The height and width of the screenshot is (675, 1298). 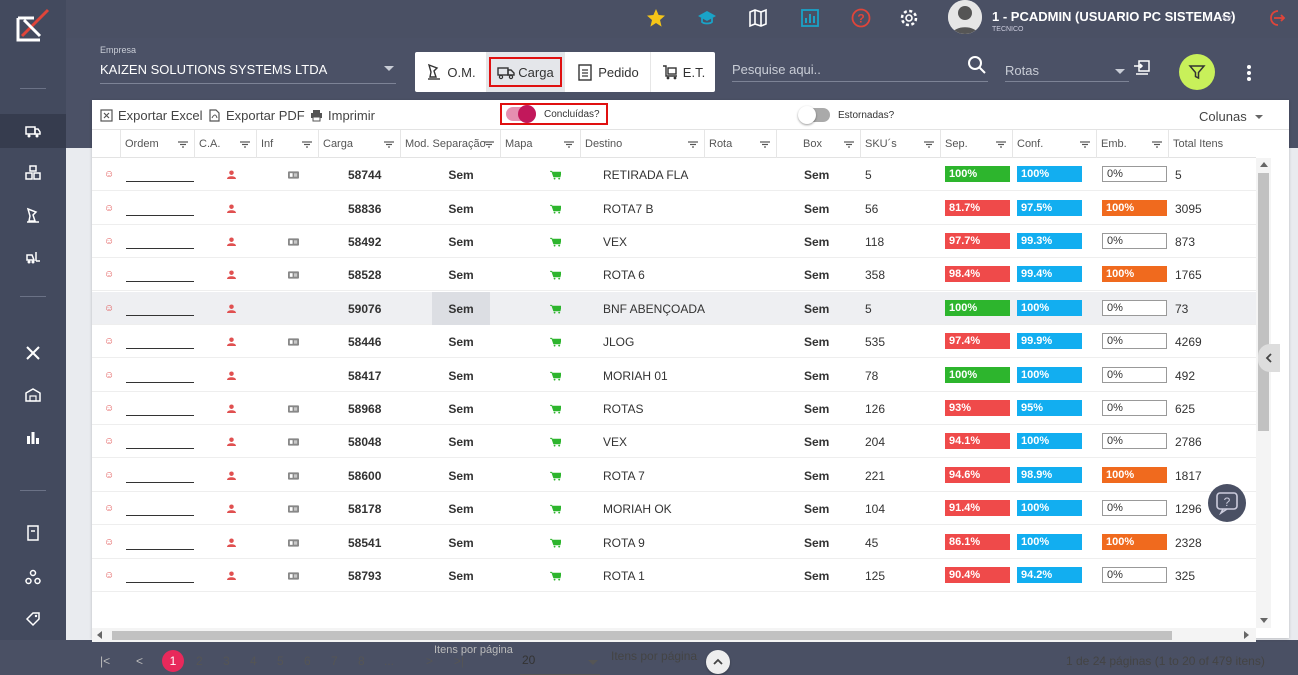 I want to click on training-button, so click(x=707, y=18).